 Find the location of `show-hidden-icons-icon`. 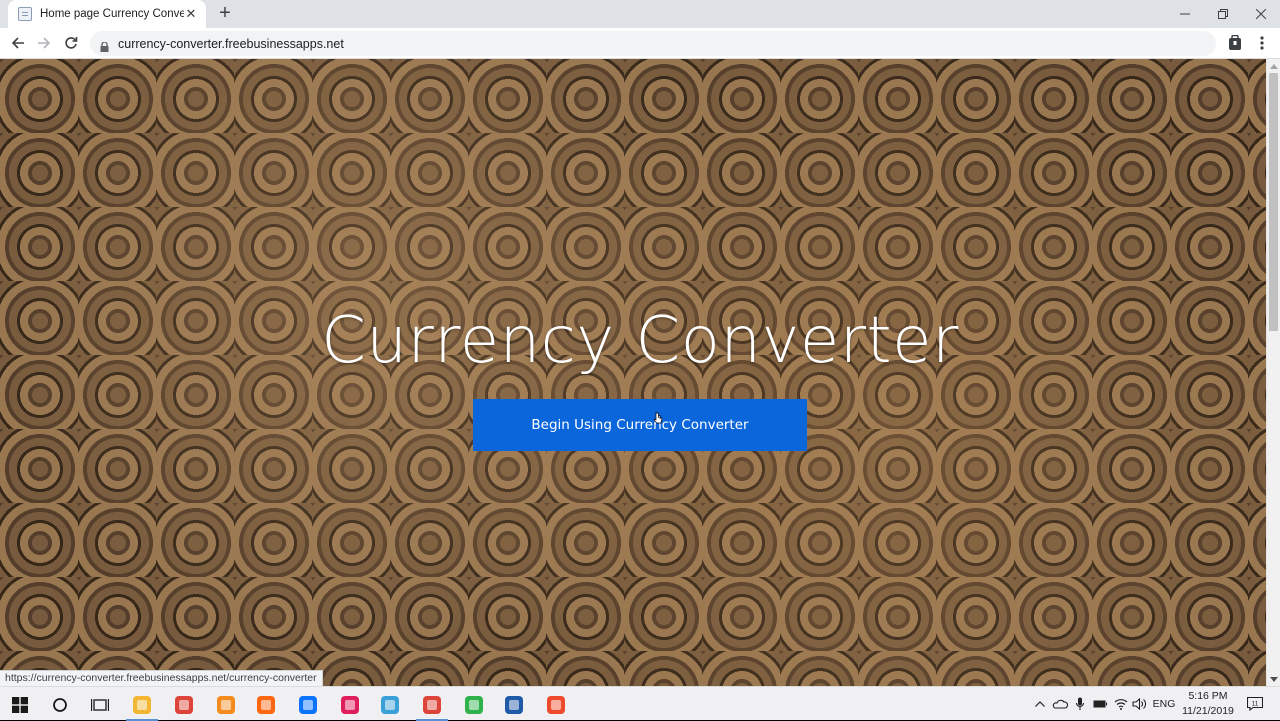

show-hidden-icons-icon is located at coordinates (1040, 704).